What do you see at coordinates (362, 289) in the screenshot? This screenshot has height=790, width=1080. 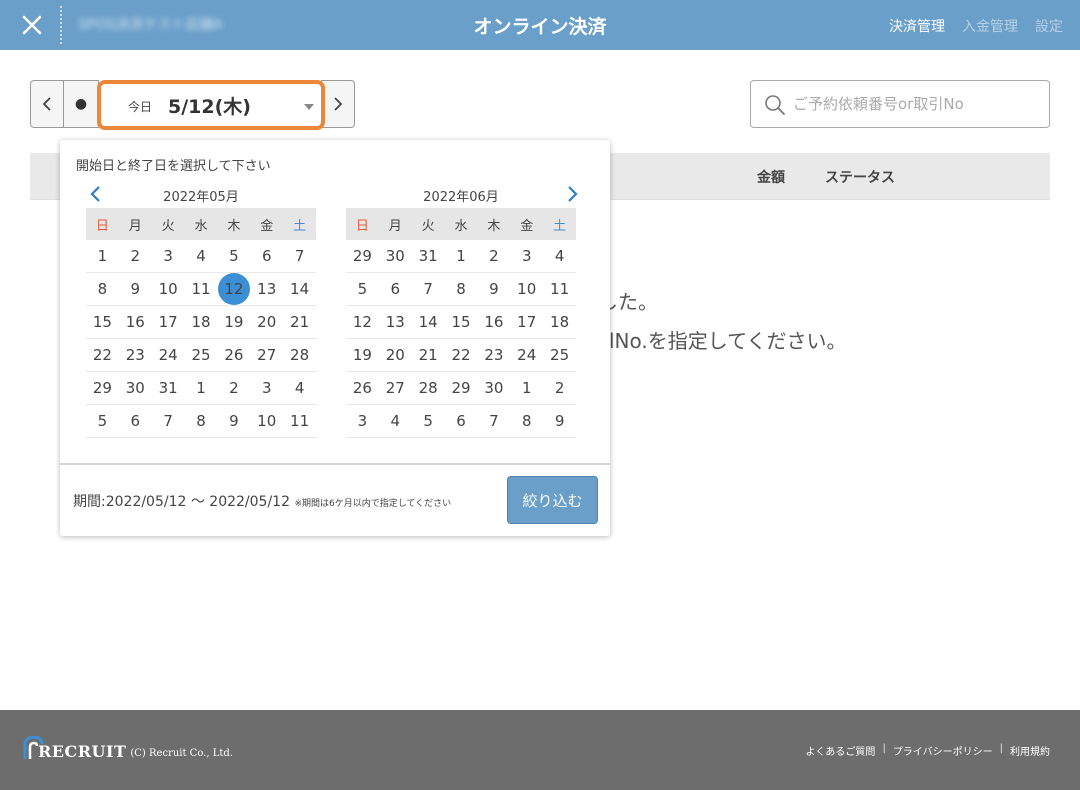 I see `calendar-day: 5` at bounding box center [362, 289].